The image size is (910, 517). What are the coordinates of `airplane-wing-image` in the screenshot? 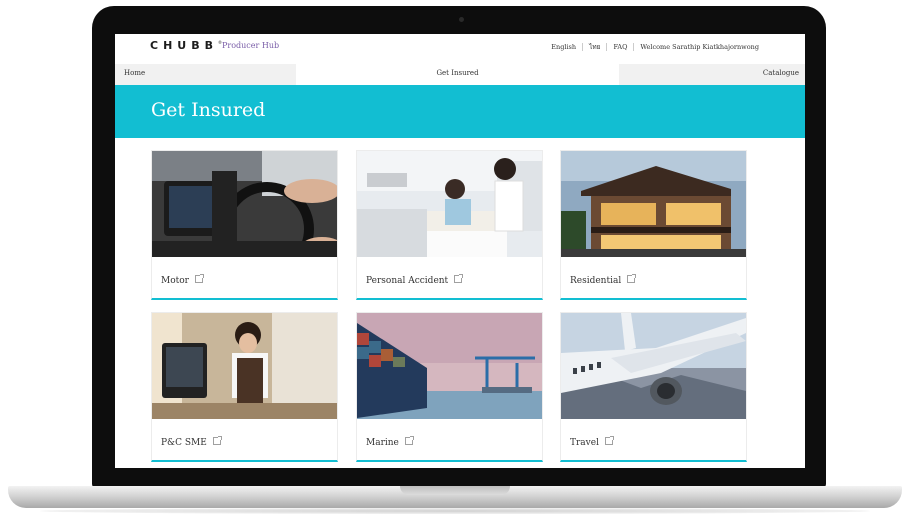 It's located at (653, 366).